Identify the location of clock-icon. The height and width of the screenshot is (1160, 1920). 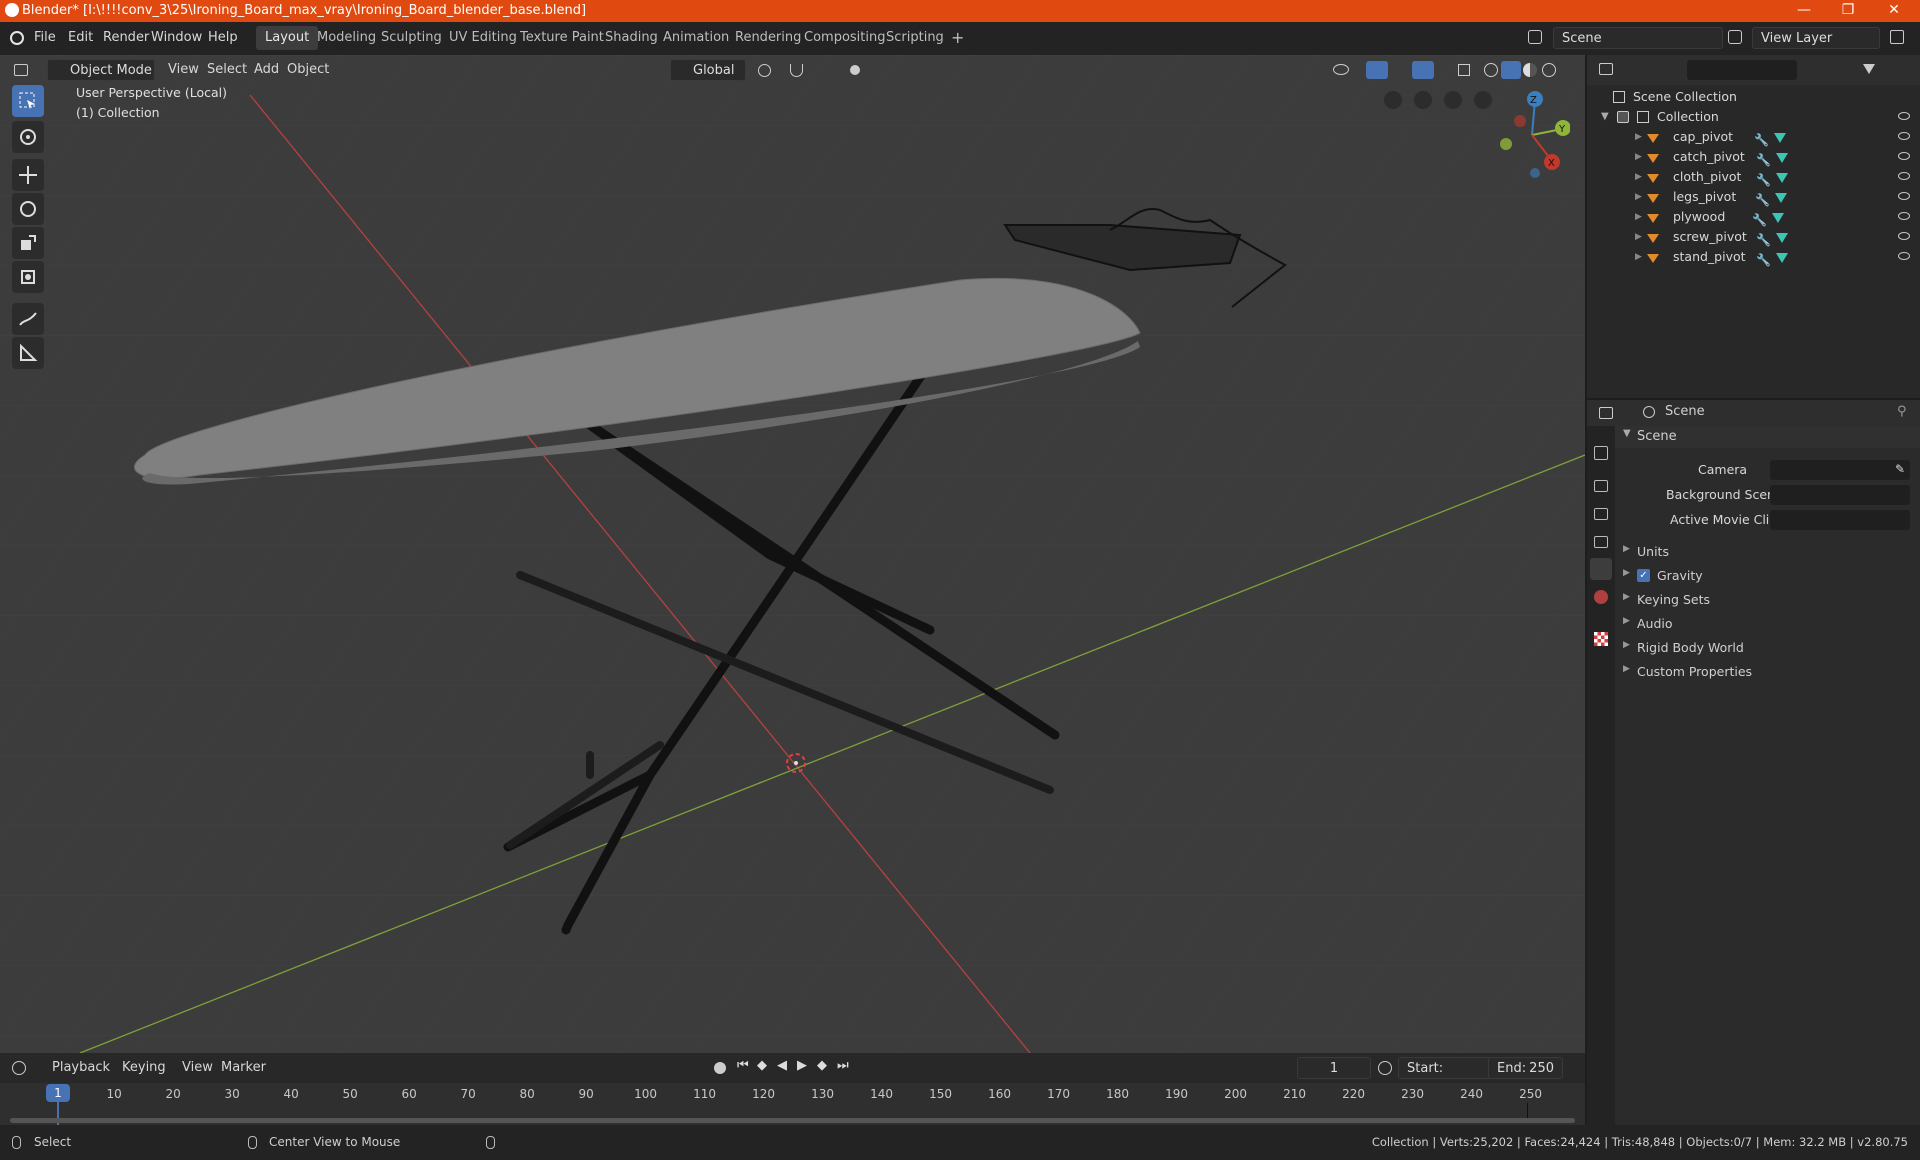
(1385, 1068).